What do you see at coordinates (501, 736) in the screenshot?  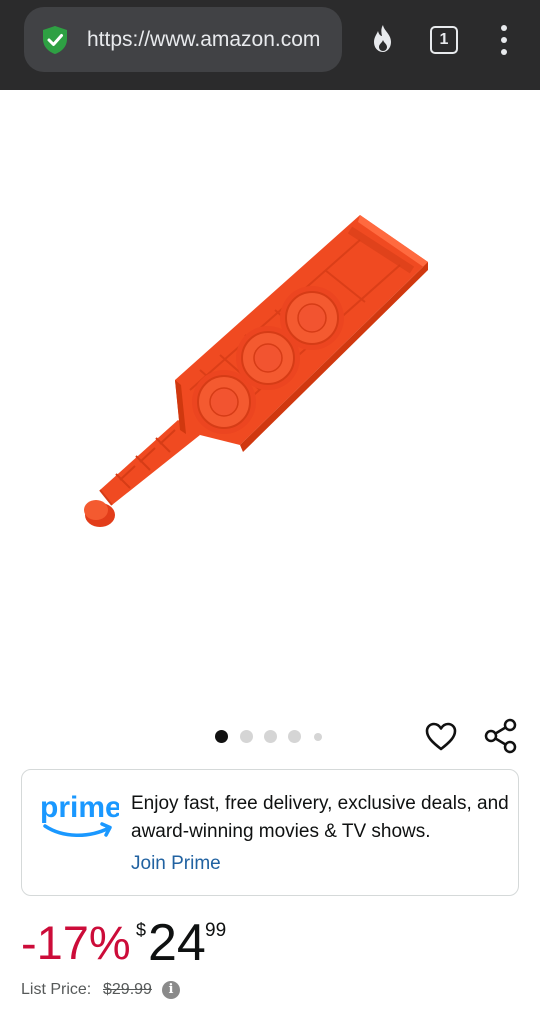 I see `share-icon` at bounding box center [501, 736].